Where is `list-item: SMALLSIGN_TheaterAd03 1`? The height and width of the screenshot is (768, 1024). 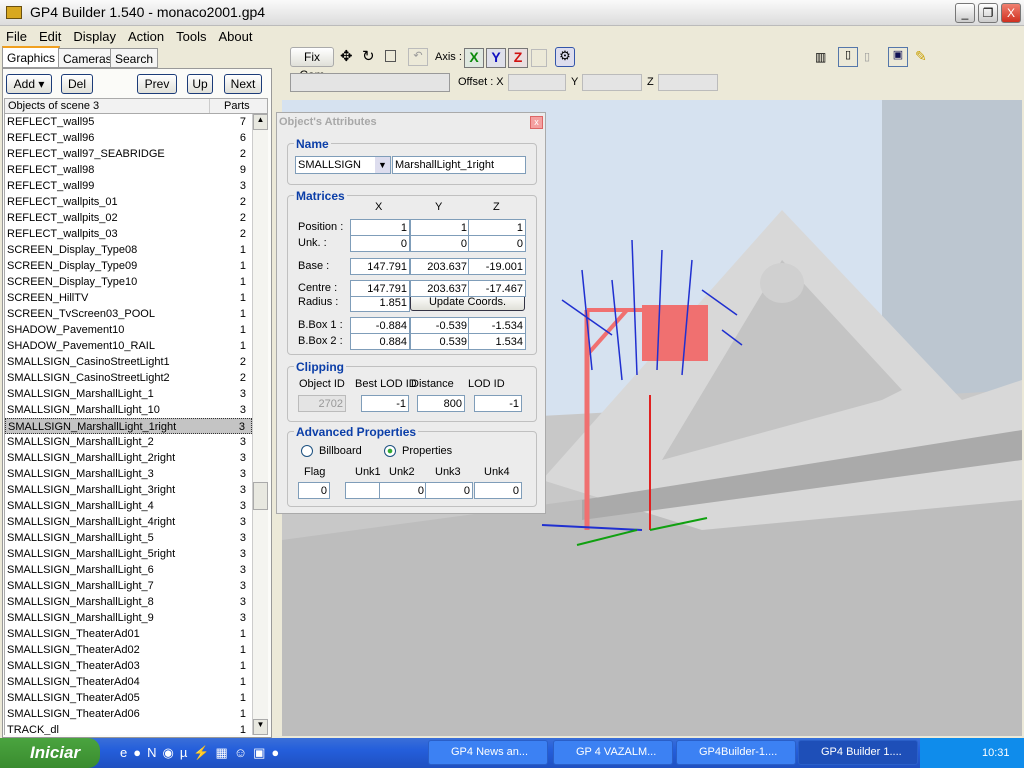 list-item: SMALLSIGN_TheaterAd03 1 is located at coordinates (128, 666).